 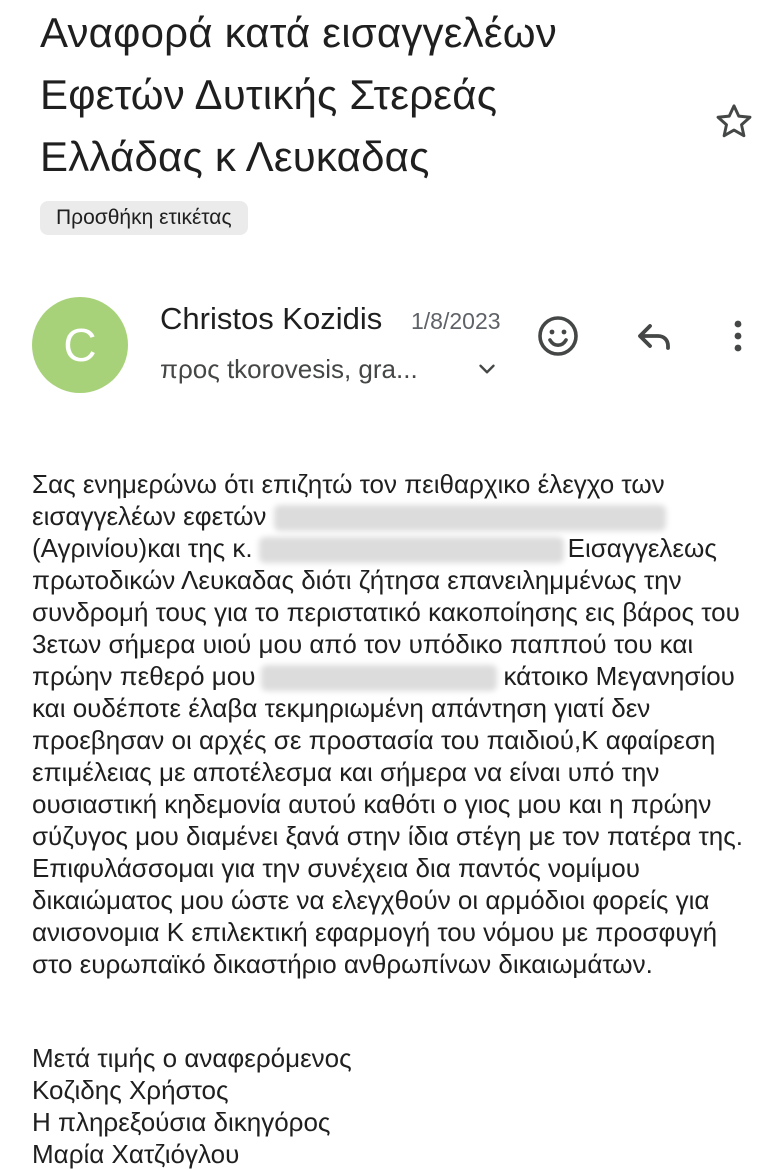 I want to click on signature-line: Κοζιδης Χρήστος, so click(x=130, y=1090).